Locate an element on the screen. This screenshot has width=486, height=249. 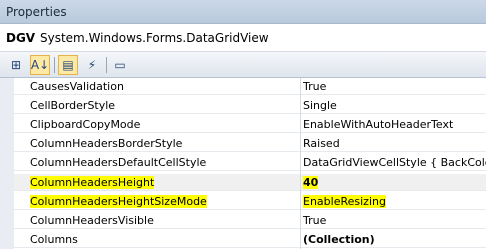
object-selector: DGV System.Windows.Forms.DataGridView is located at coordinates (243, 38).